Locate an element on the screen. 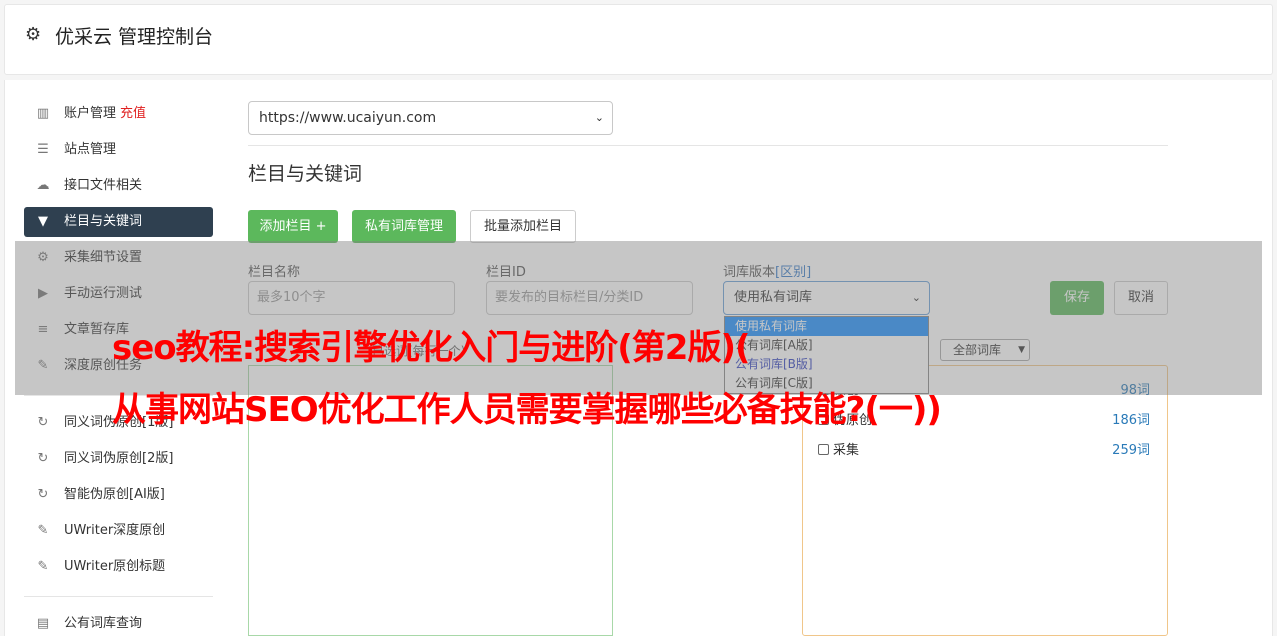  site-select-value: https://www.ucaiyun.com is located at coordinates (348, 118).